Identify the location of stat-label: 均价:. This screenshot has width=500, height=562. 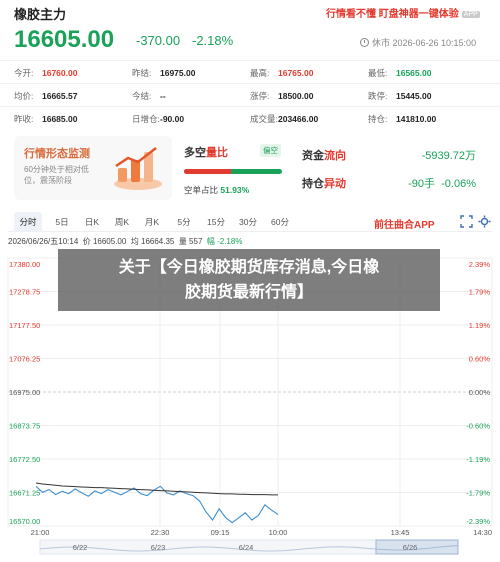
(24, 96).